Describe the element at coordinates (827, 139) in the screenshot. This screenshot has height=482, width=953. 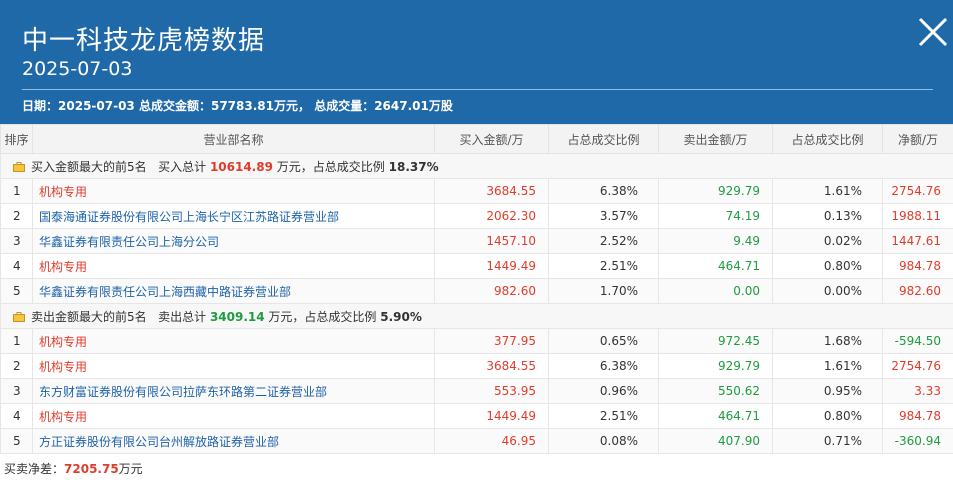
I see `col-header-sell-ratio: 占总成交比例` at that location.